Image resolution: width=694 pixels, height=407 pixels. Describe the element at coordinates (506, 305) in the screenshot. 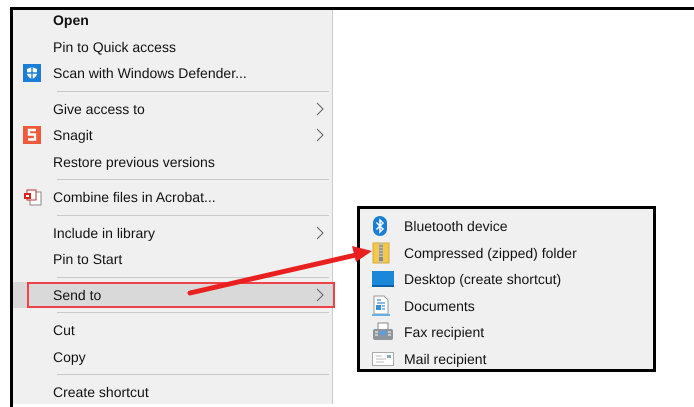

I see `menu-item: Documents` at that location.